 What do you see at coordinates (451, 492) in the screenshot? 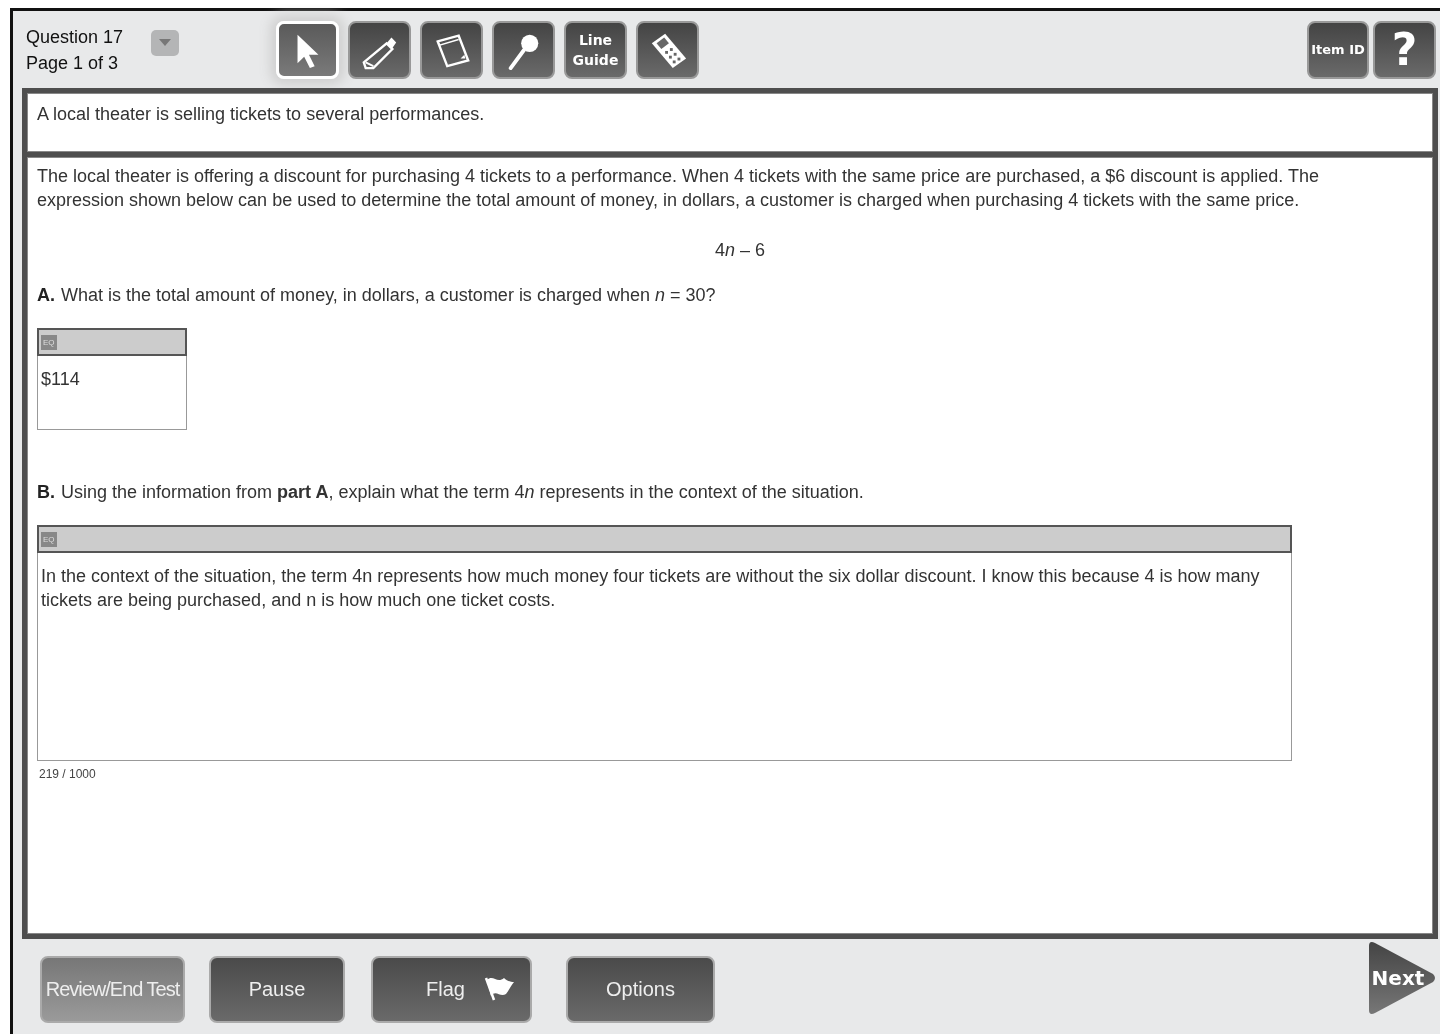
I see `part-prompt: B. Using the information from part A, explain what the term 4n represents in the context of the situation.` at bounding box center [451, 492].